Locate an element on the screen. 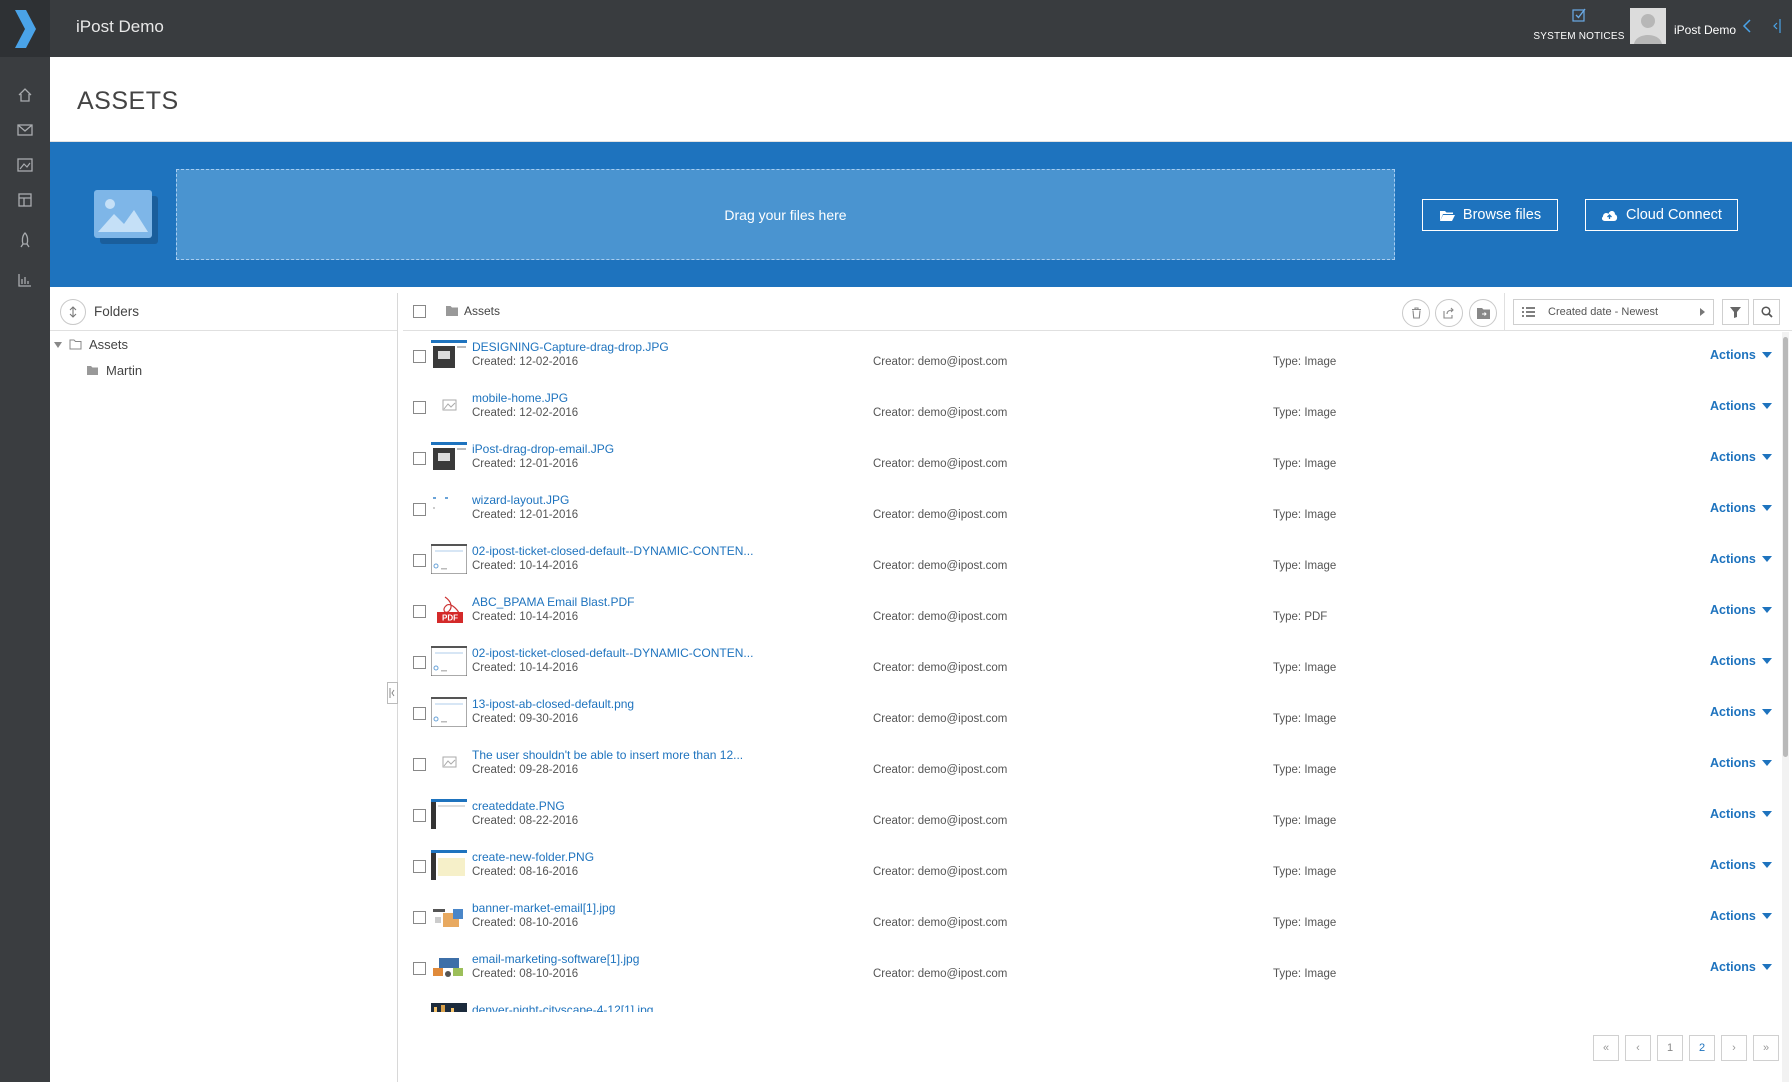 Image resolution: width=1792 pixels, height=1082 pixels. asset-name-link: email-marketing-software[1].jpg is located at coordinates (555, 959).